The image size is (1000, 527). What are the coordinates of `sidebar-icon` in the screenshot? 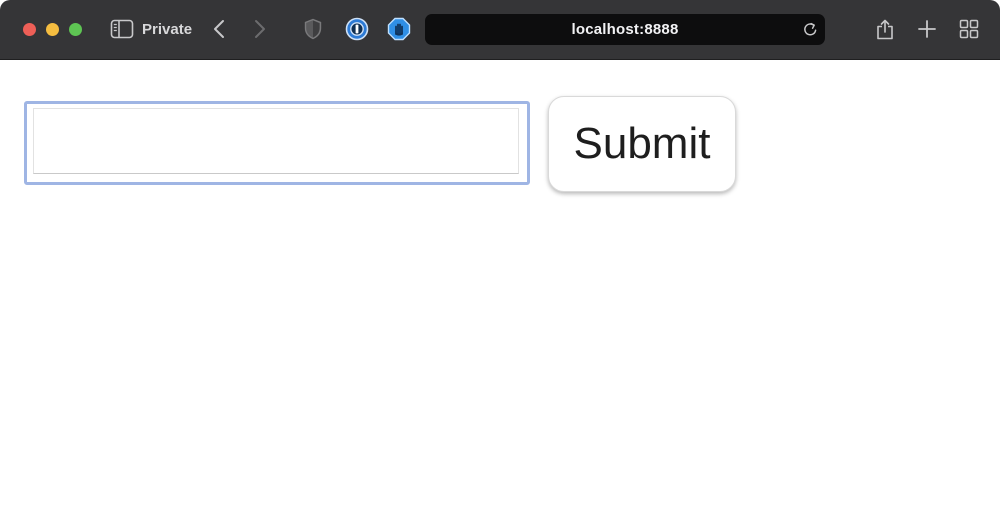 It's located at (122, 29).